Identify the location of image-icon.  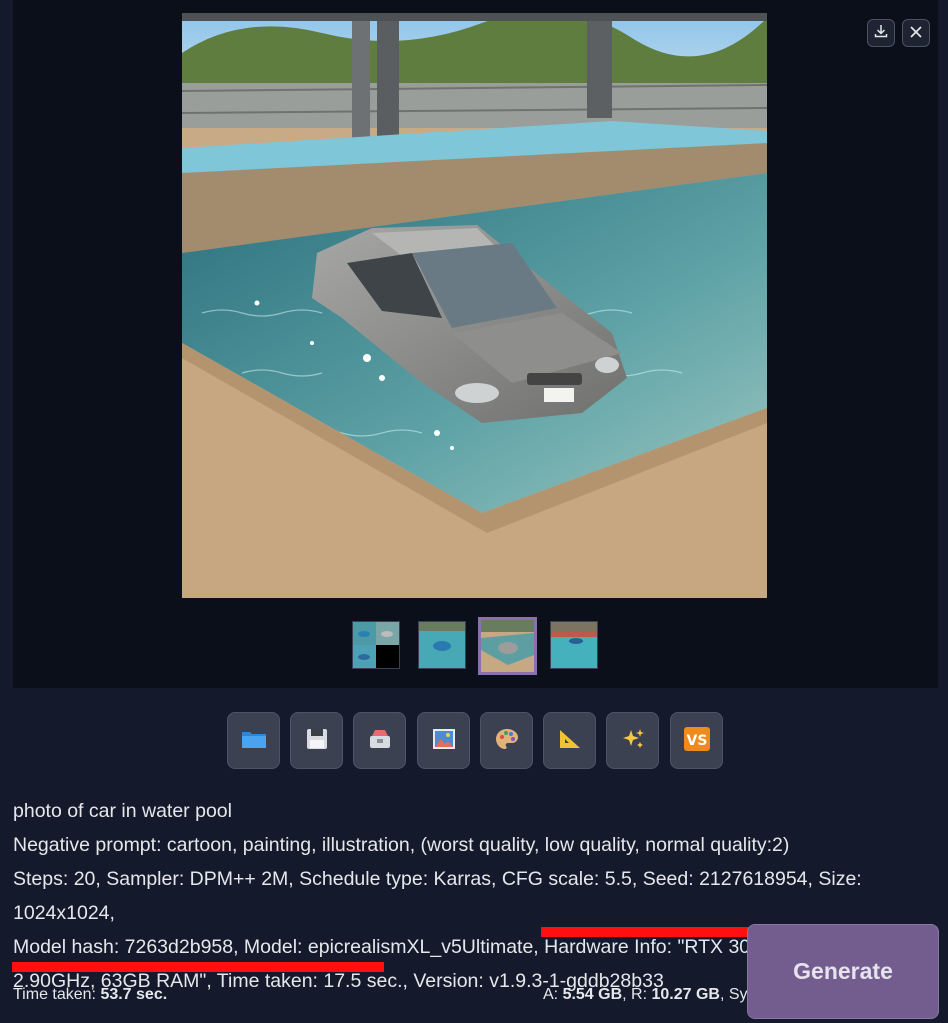
(444, 741).